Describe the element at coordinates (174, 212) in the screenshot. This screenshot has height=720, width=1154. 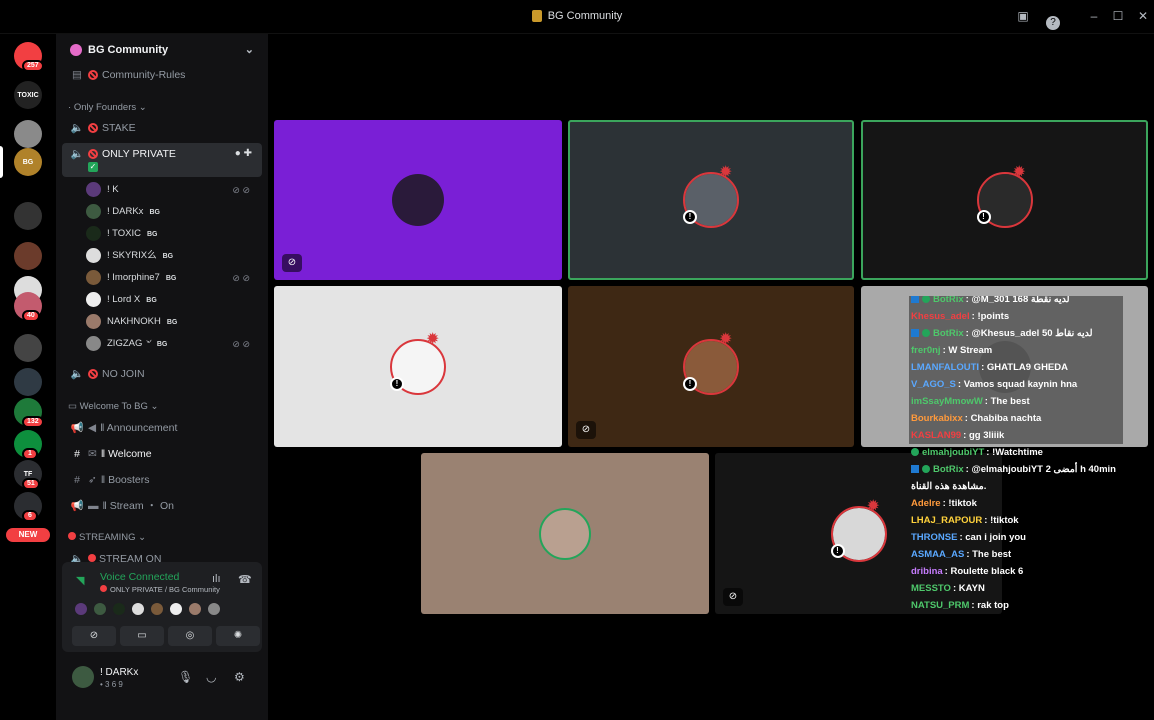
I see `voice-user: ! DARKx BG` at that location.